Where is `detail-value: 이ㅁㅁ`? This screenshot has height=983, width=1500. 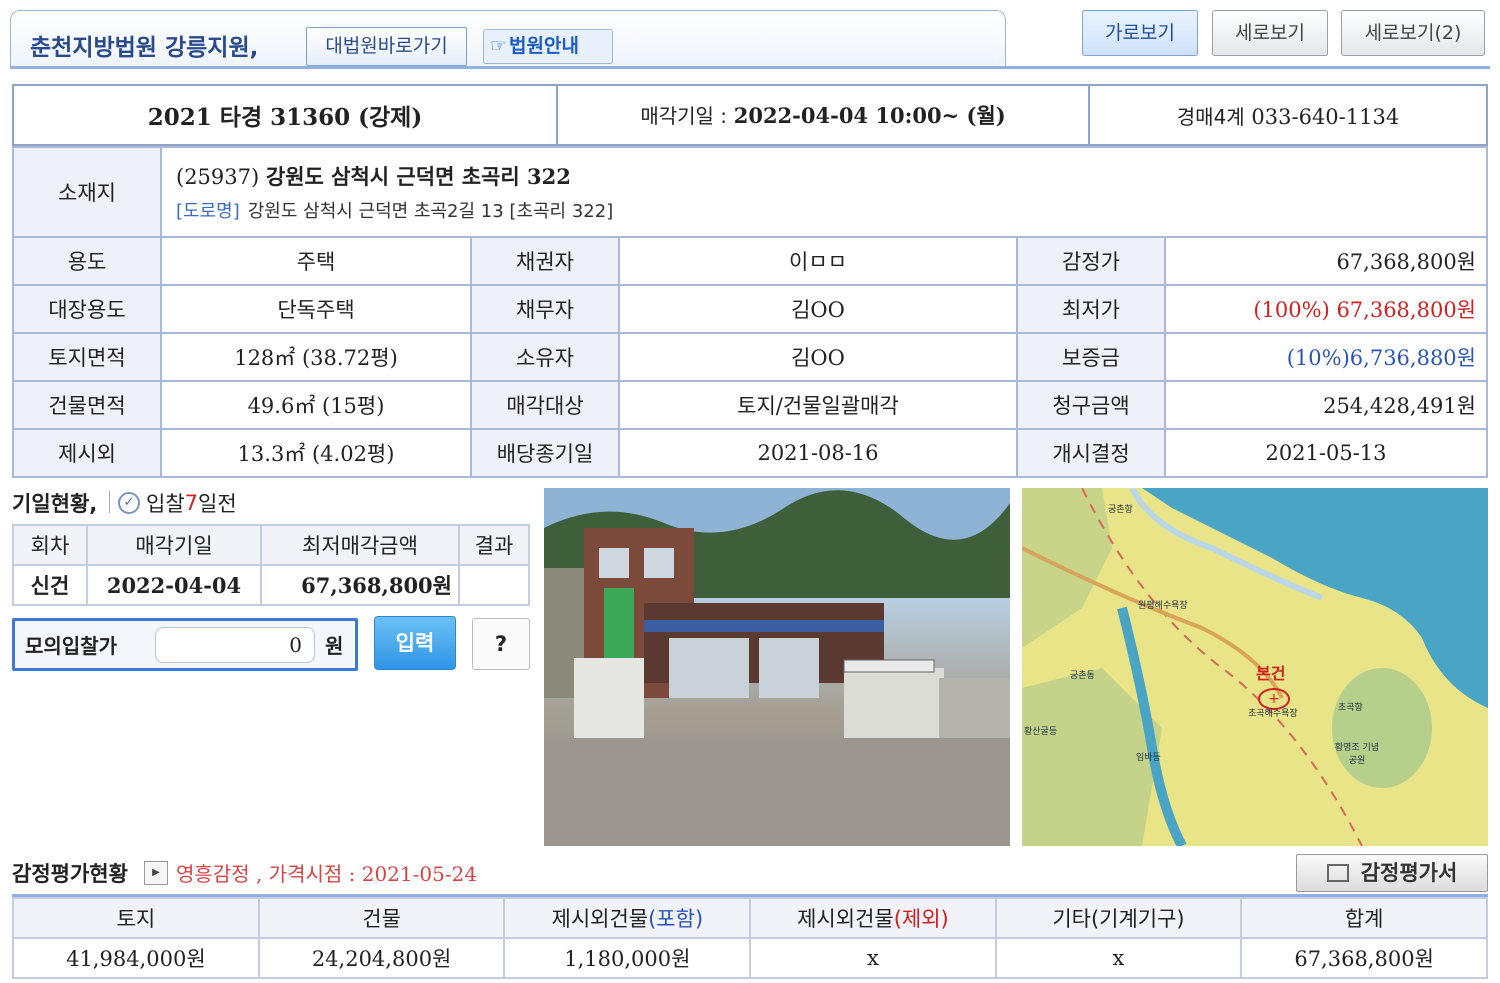
detail-value: 이ㅁㅁ is located at coordinates (818, 261).